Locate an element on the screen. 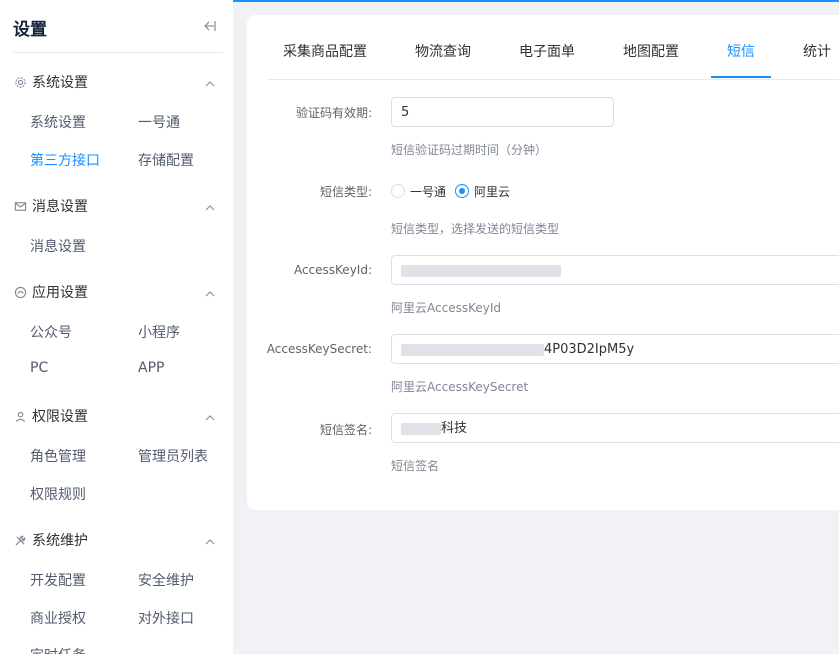 The height and width of the screenshot is (654, 839). sidebar-item-yihaotong: 一号通 is located at coordinates (159, 122).